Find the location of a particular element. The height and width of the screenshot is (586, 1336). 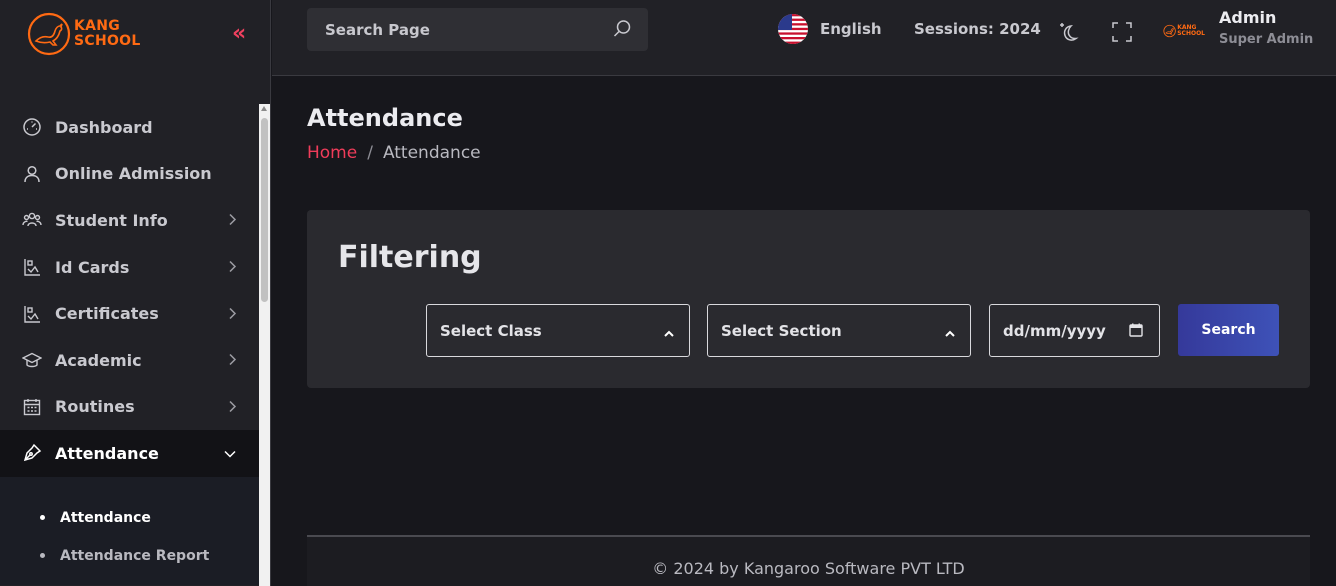

user-icon is located at coordinates (32, 174).